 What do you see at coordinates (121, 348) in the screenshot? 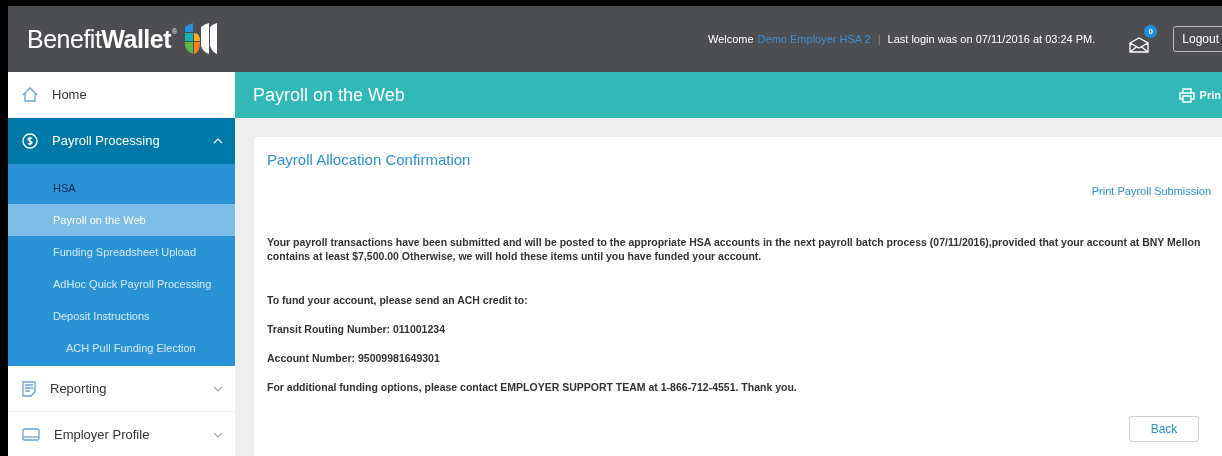
I see `submenu-item: ACH Pull Funding Election` at bounding box center [121, 348].